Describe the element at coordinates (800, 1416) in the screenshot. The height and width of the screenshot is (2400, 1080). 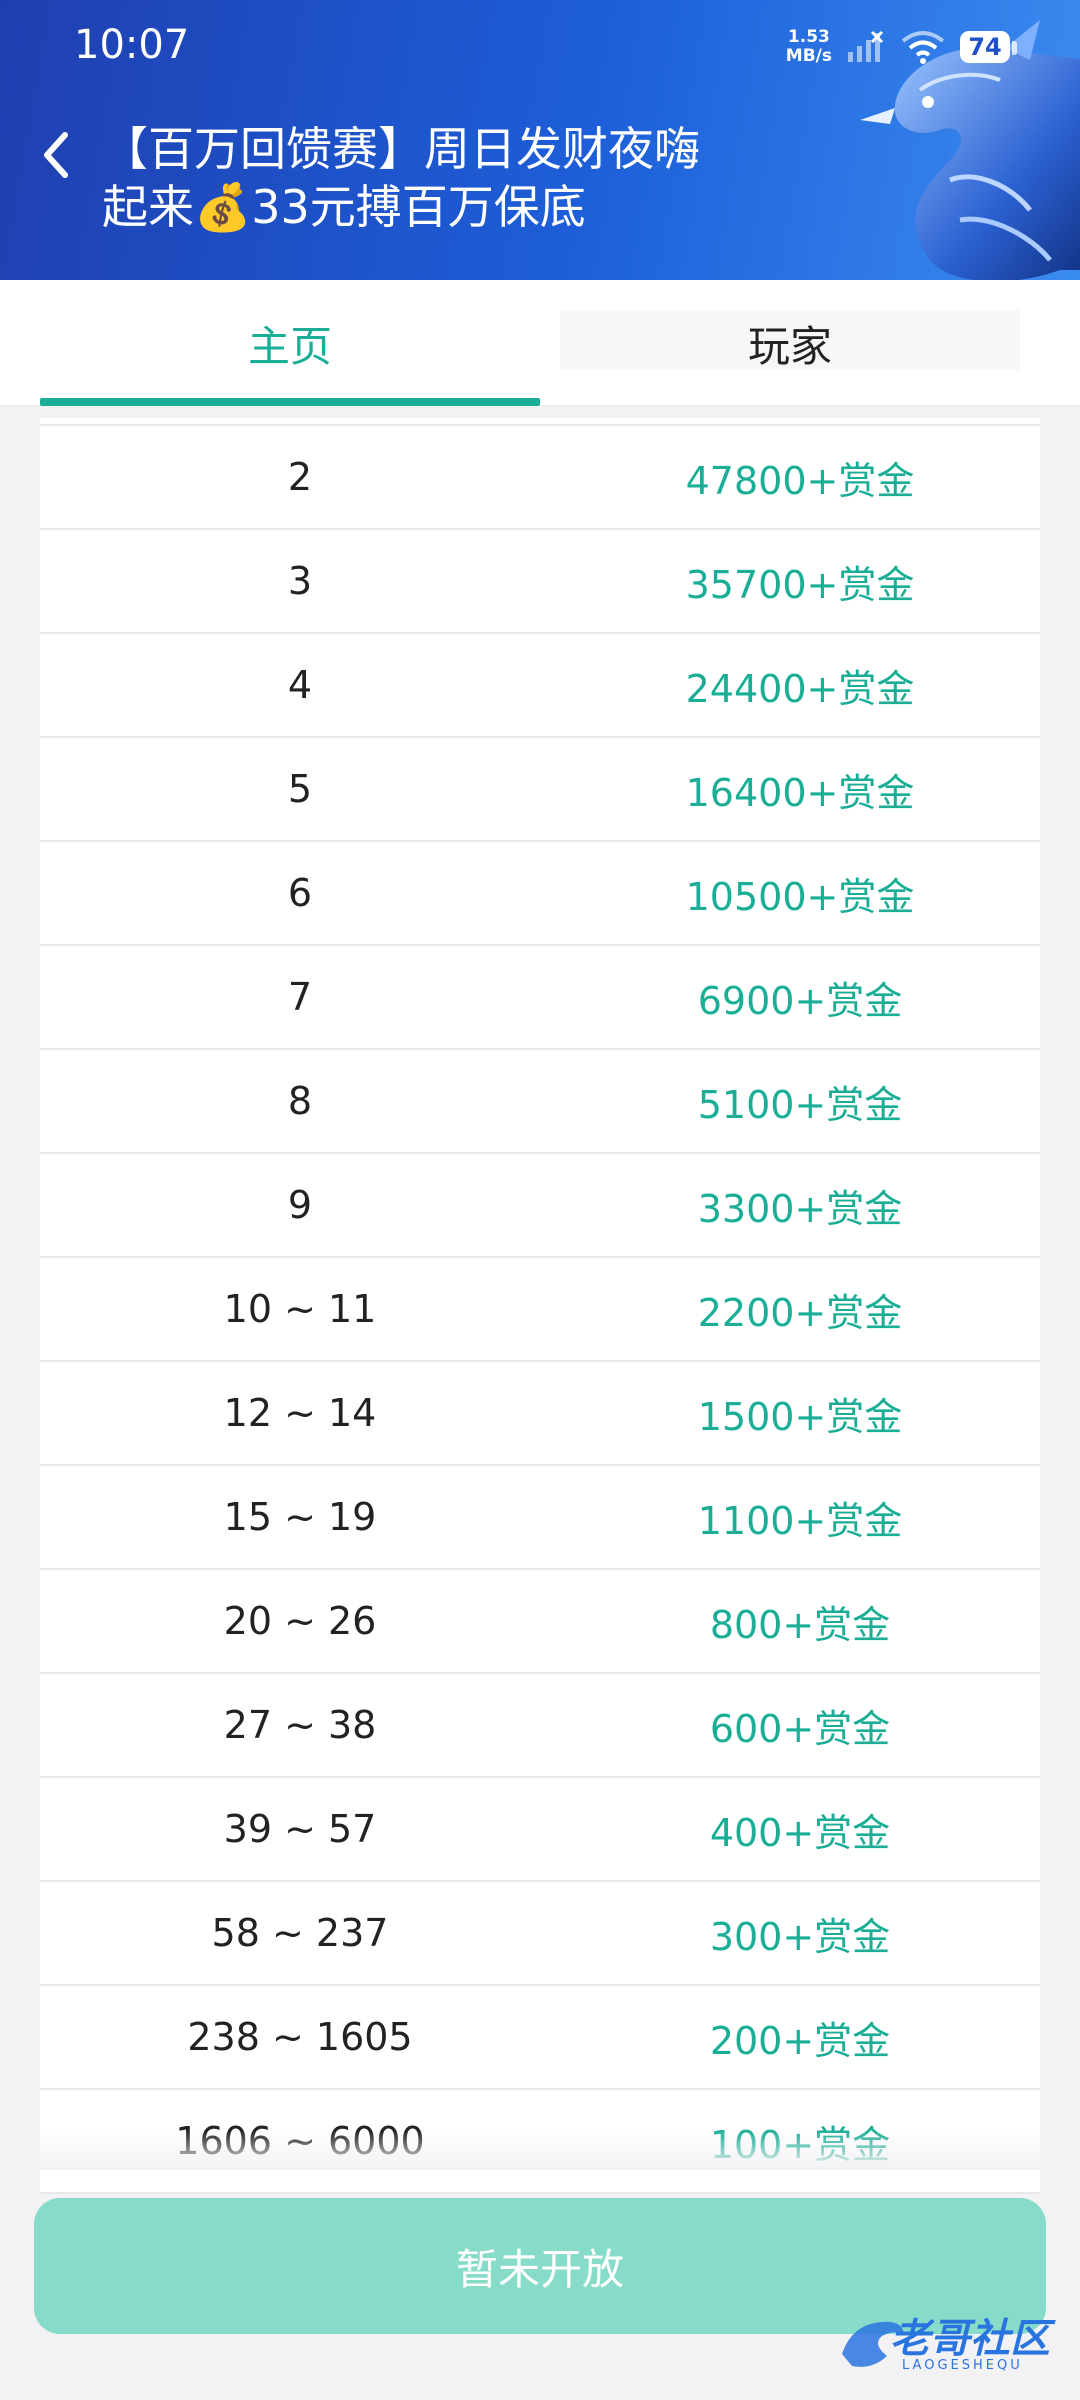
I see `prize-cell: 1500+赏金` at that location.